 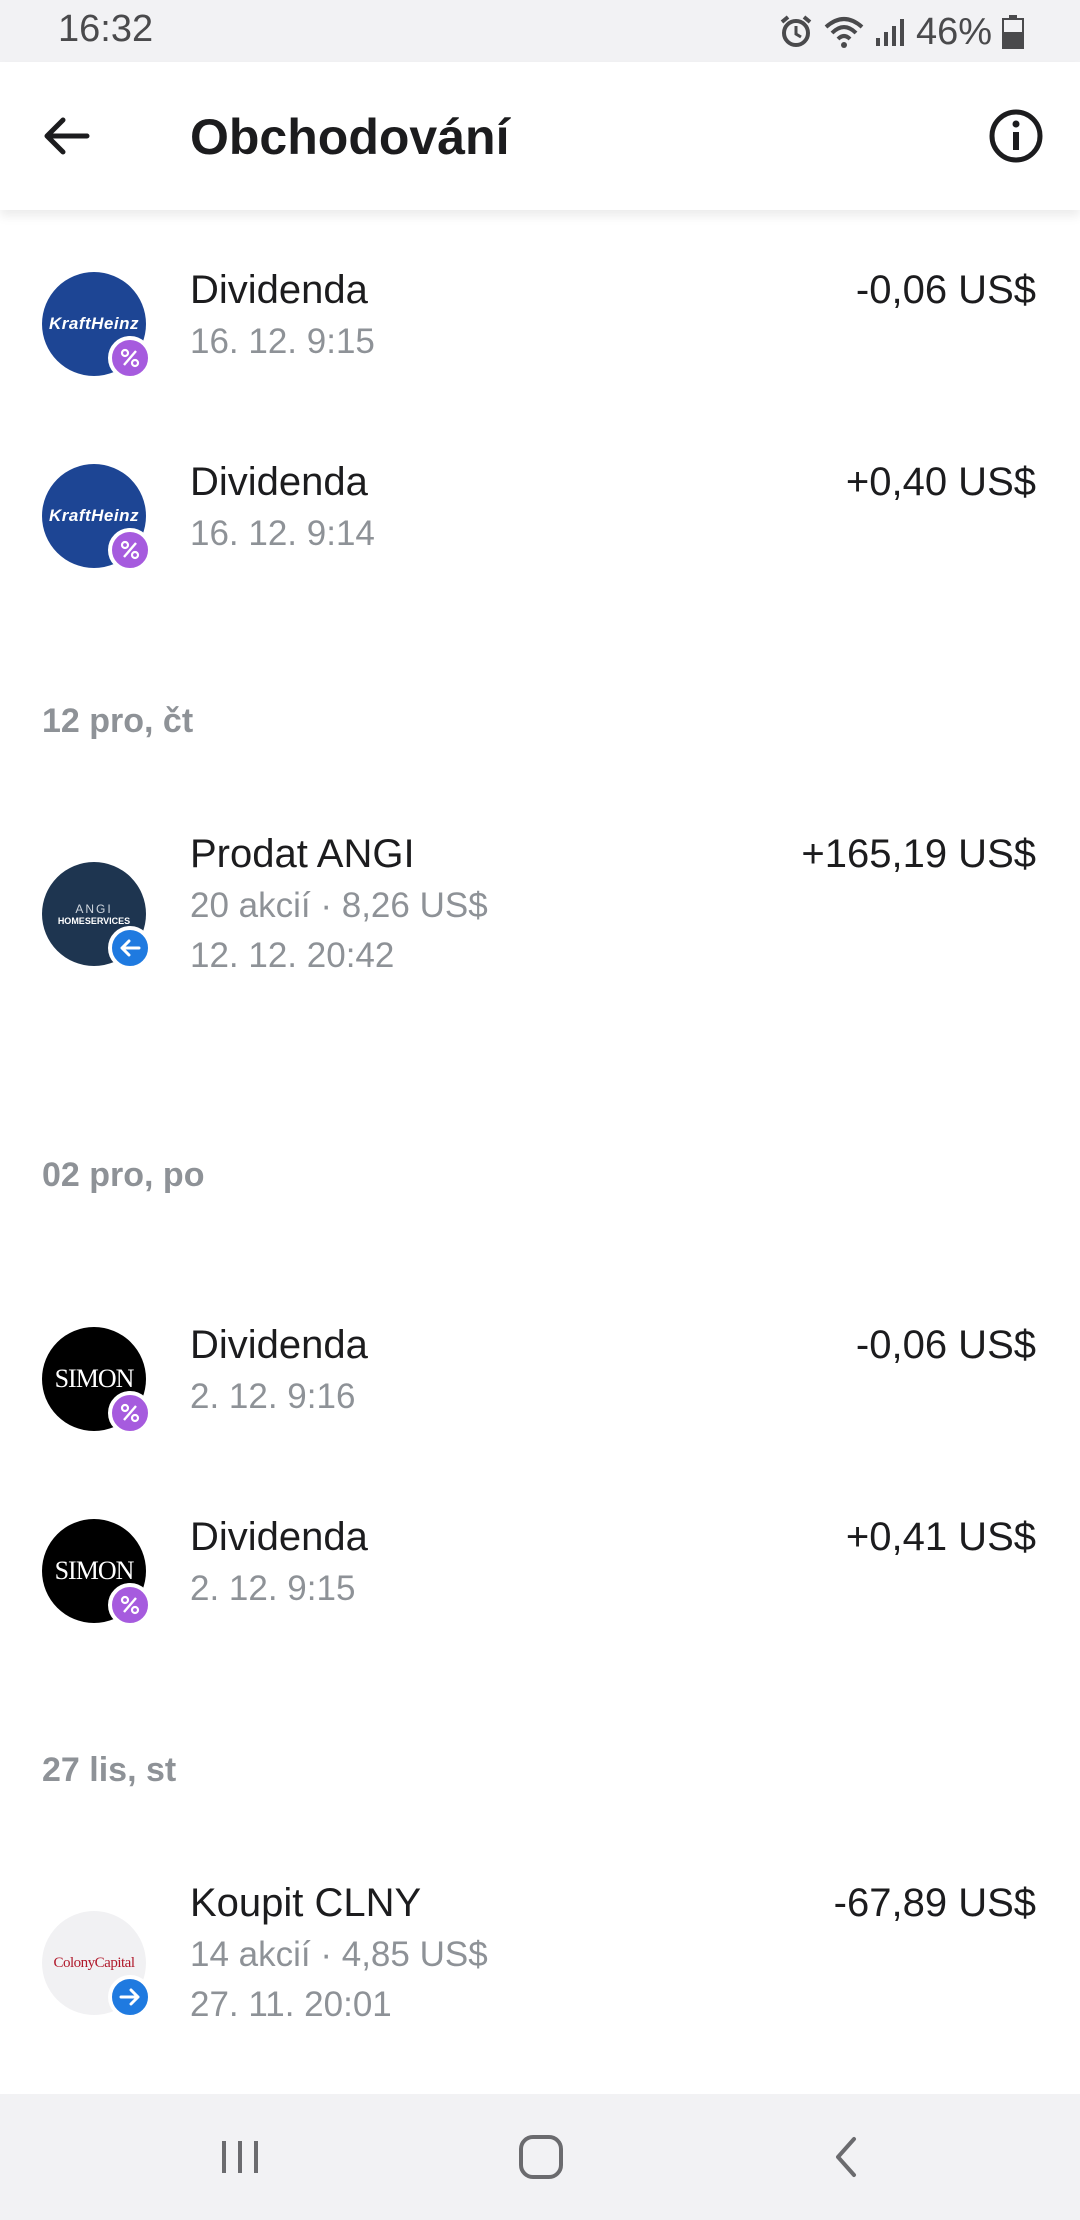 What do you see at coordinates (97, 916) in the screenshot?
I see `company-logo: ANGI HOMESERVICES` at bounding box center [97, 916].